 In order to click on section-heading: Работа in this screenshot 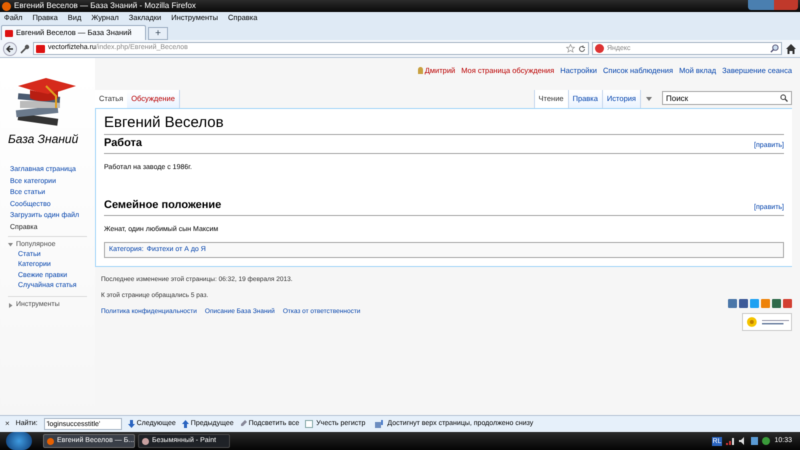, I will do `click(124, 143)`.